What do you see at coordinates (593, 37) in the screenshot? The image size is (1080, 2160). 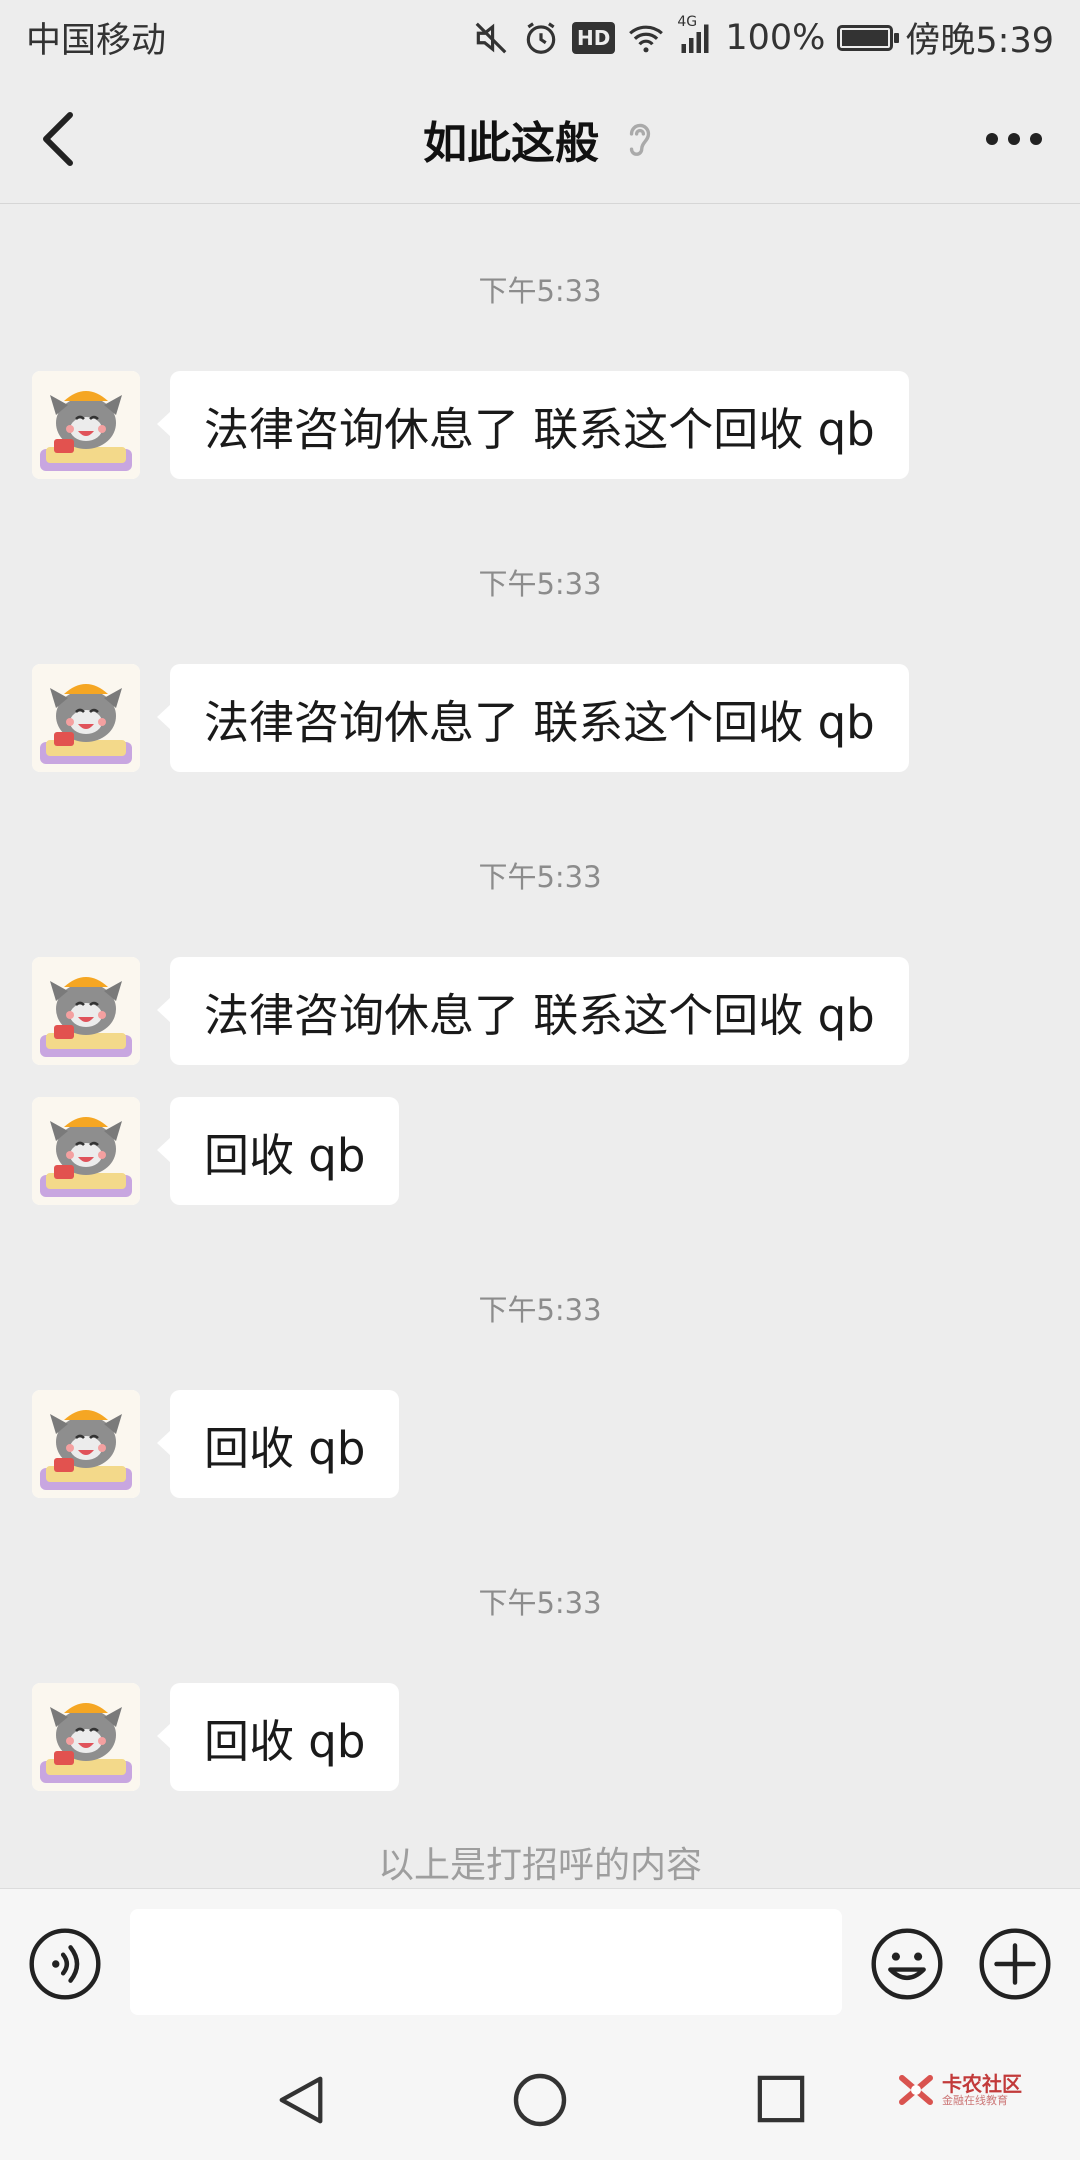 I see `hd-icon: HD` at bounding box center [593, 37].